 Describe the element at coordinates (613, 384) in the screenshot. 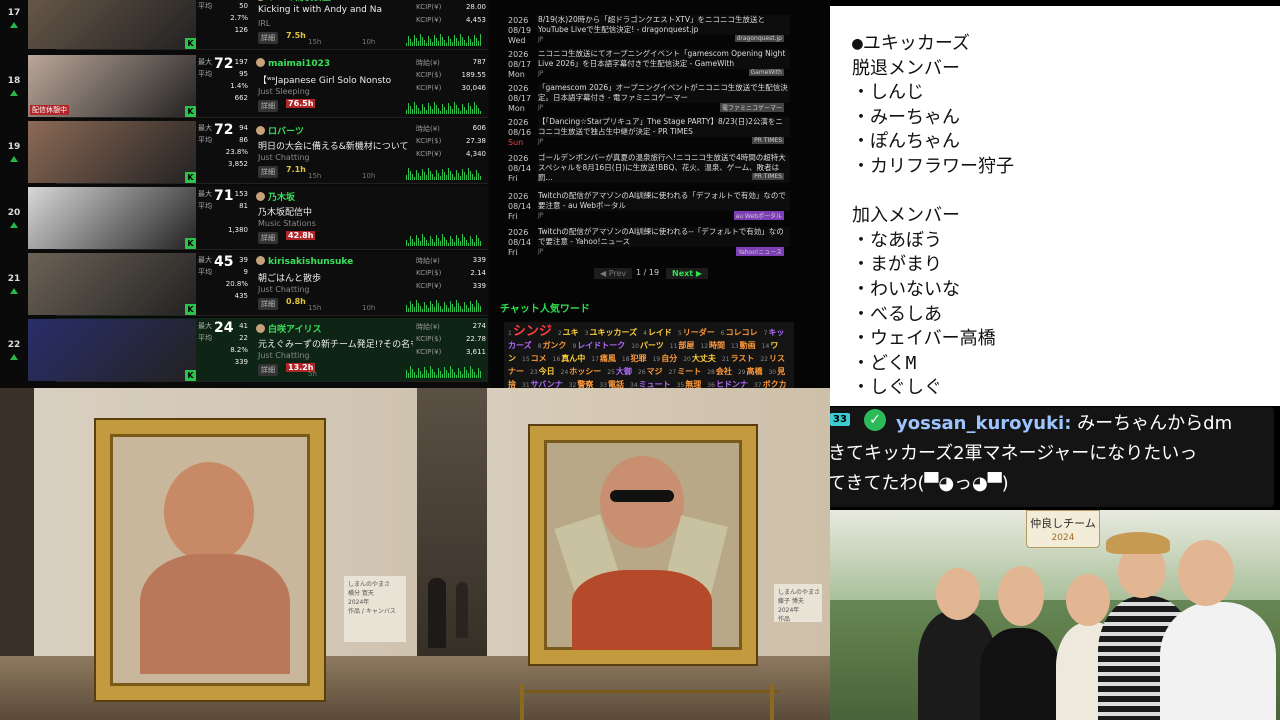

I see `popular-word: 33電話` at that location.